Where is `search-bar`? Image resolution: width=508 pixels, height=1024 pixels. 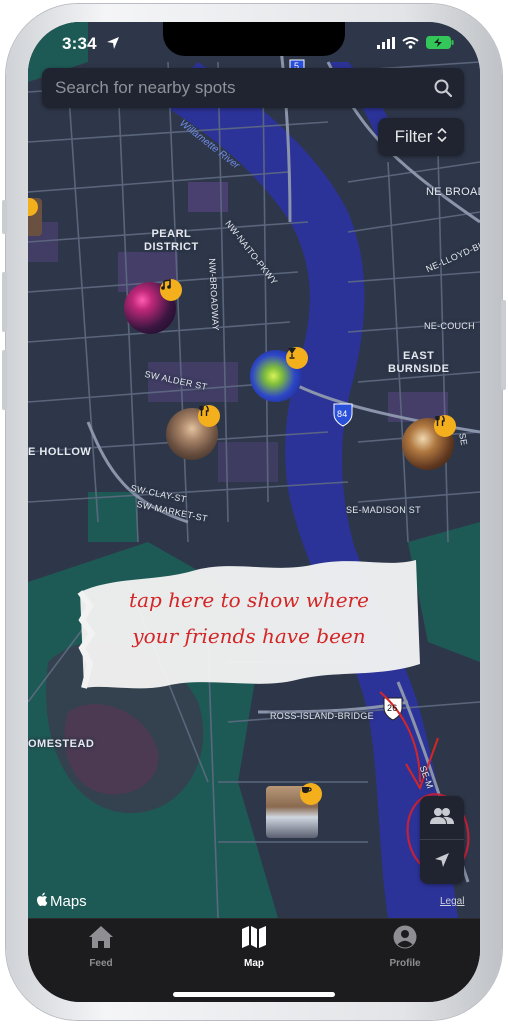
search-bar is located at coordinates (253, 88).